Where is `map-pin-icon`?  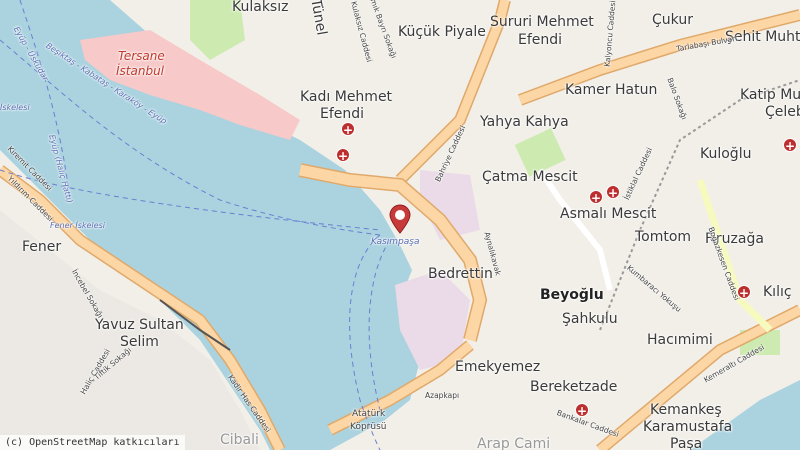 map-pin-icon is located at coordinates (400, 219).